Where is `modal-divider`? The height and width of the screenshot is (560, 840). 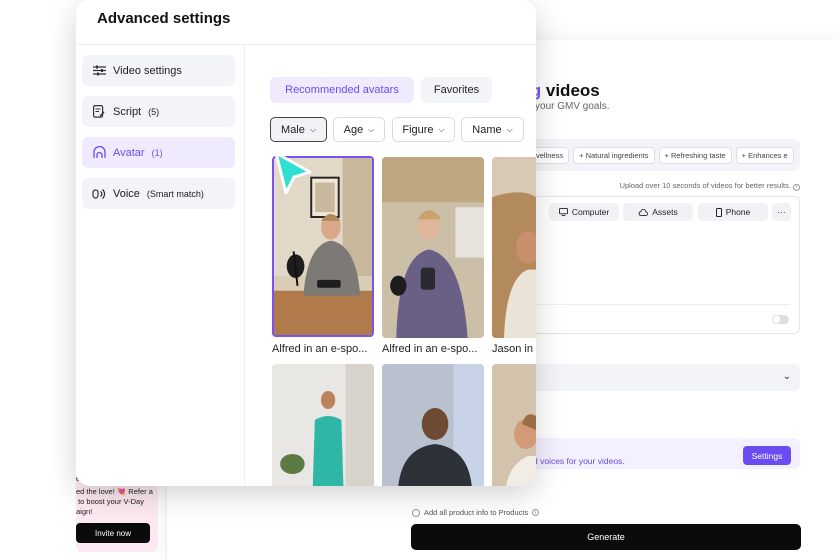
modal-divider is located at coordinates (306, 44).